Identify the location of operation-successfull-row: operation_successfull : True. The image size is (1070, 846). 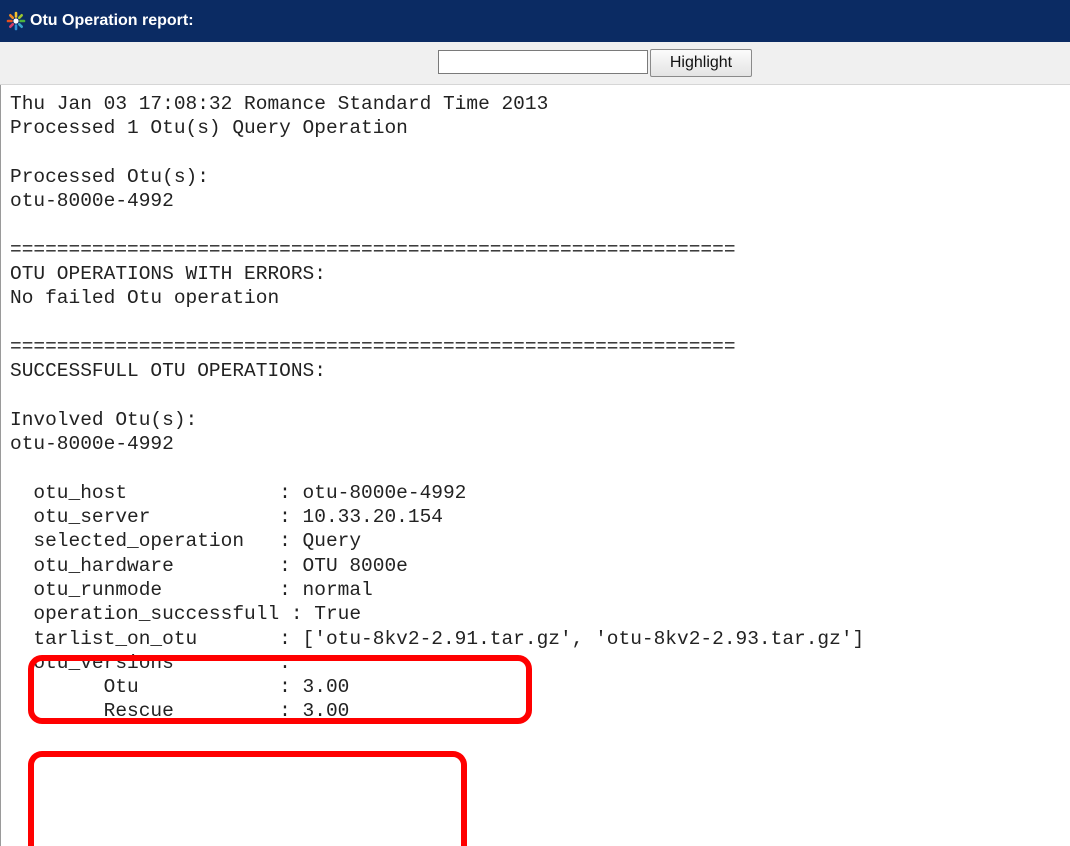
(186, 614).